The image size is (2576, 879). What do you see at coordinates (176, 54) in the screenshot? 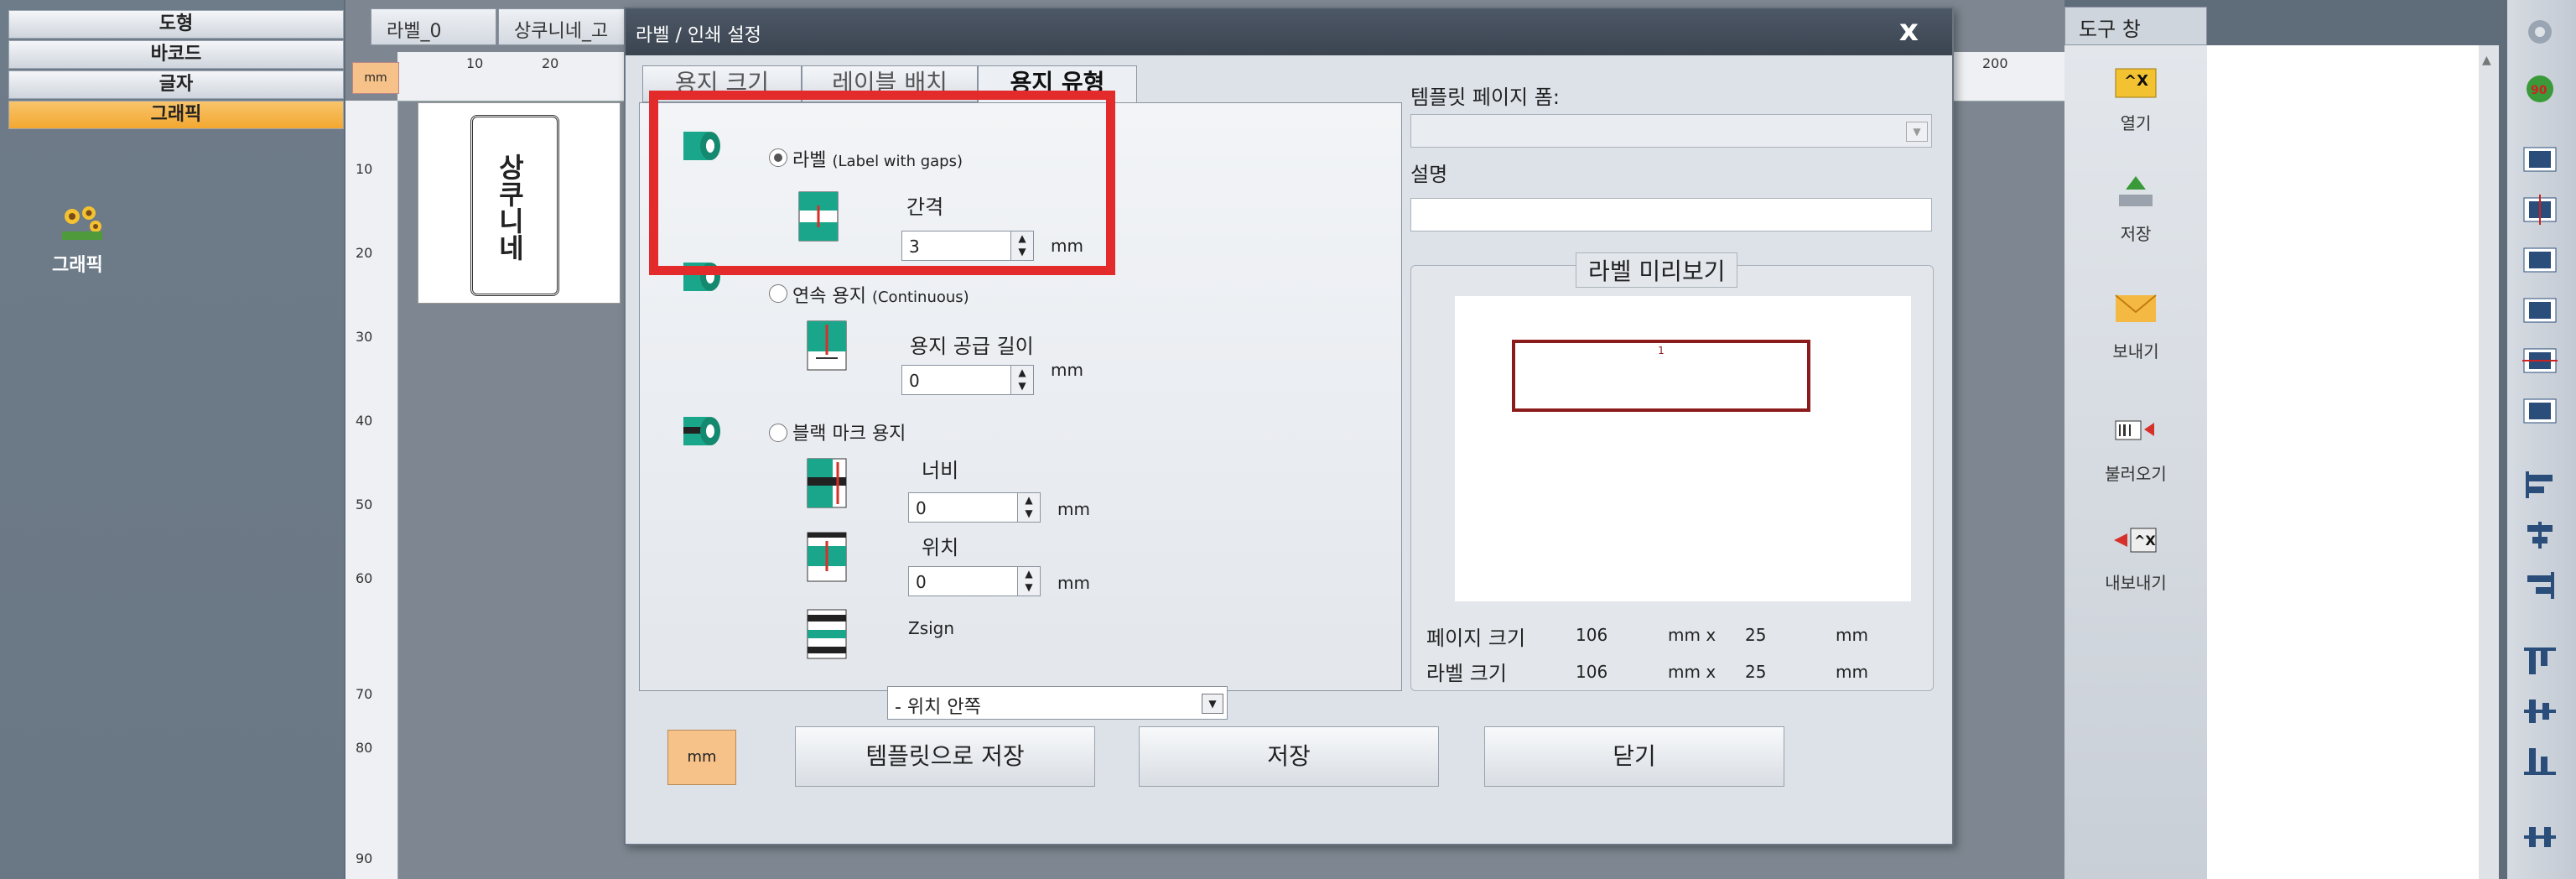
I see `category-barcode: 바코드` at bounding box center [176, 54].